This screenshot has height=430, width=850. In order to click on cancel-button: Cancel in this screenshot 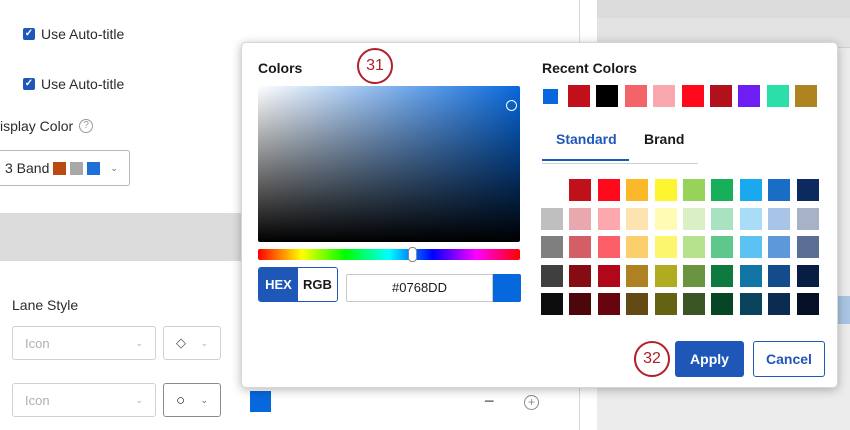, I will do `click(789, 359)`.